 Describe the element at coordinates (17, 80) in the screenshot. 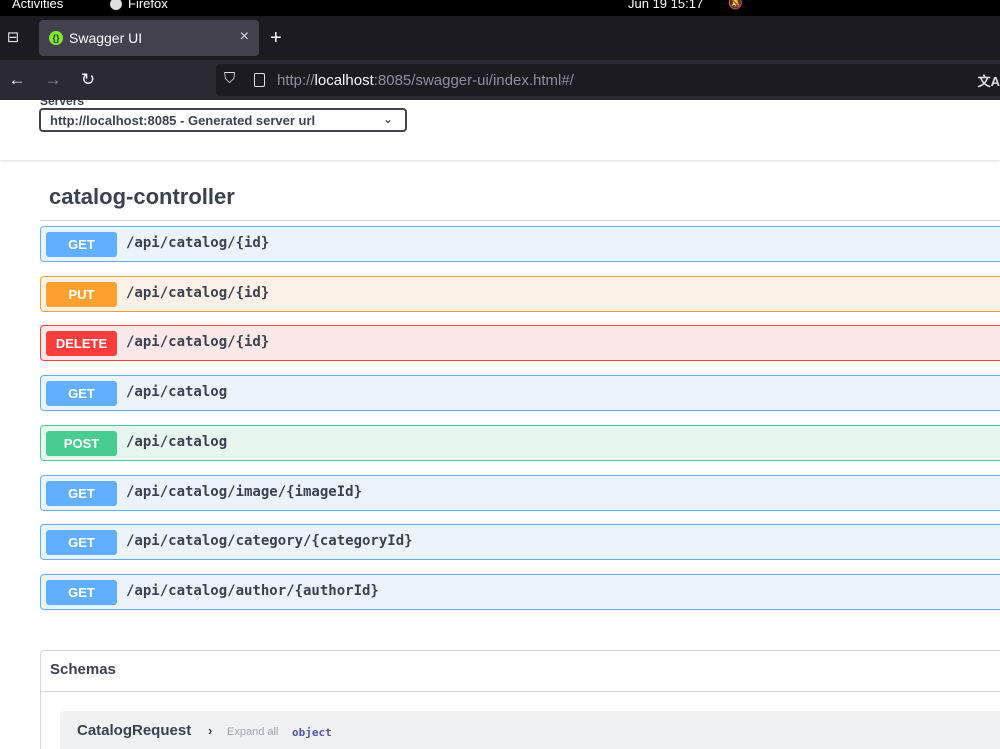

I see `back-button: ←` at that location.